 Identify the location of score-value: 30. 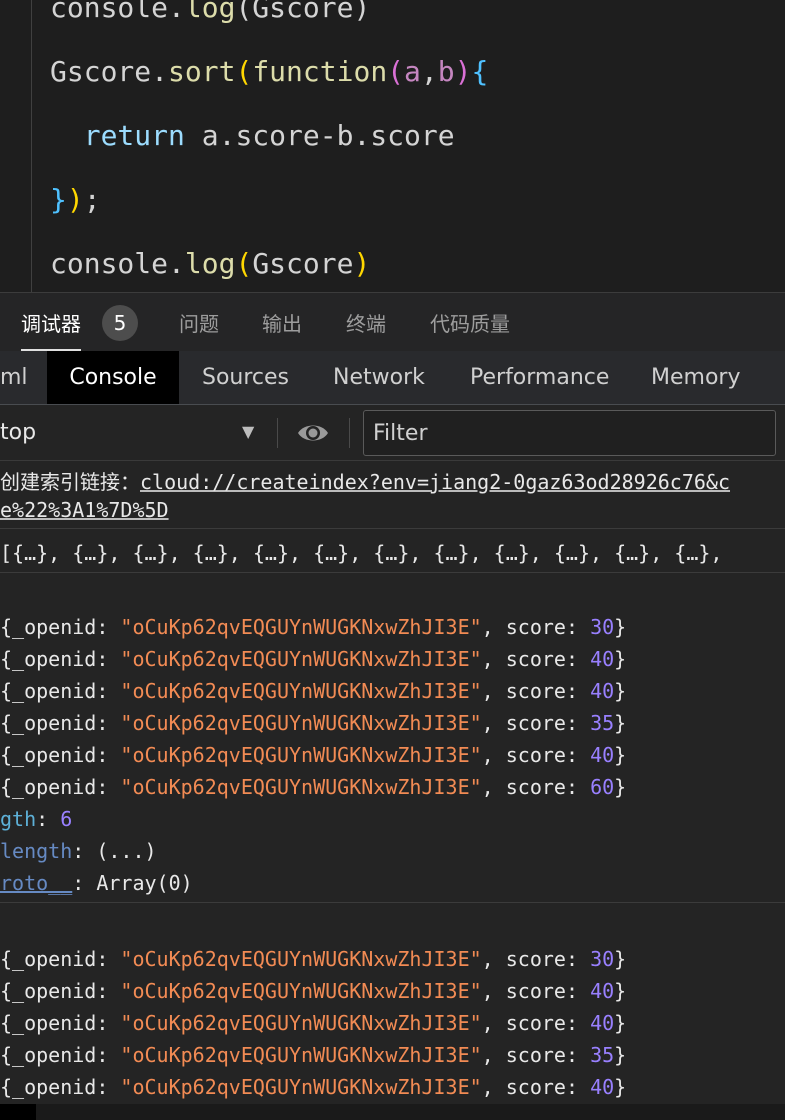
(602, 959).